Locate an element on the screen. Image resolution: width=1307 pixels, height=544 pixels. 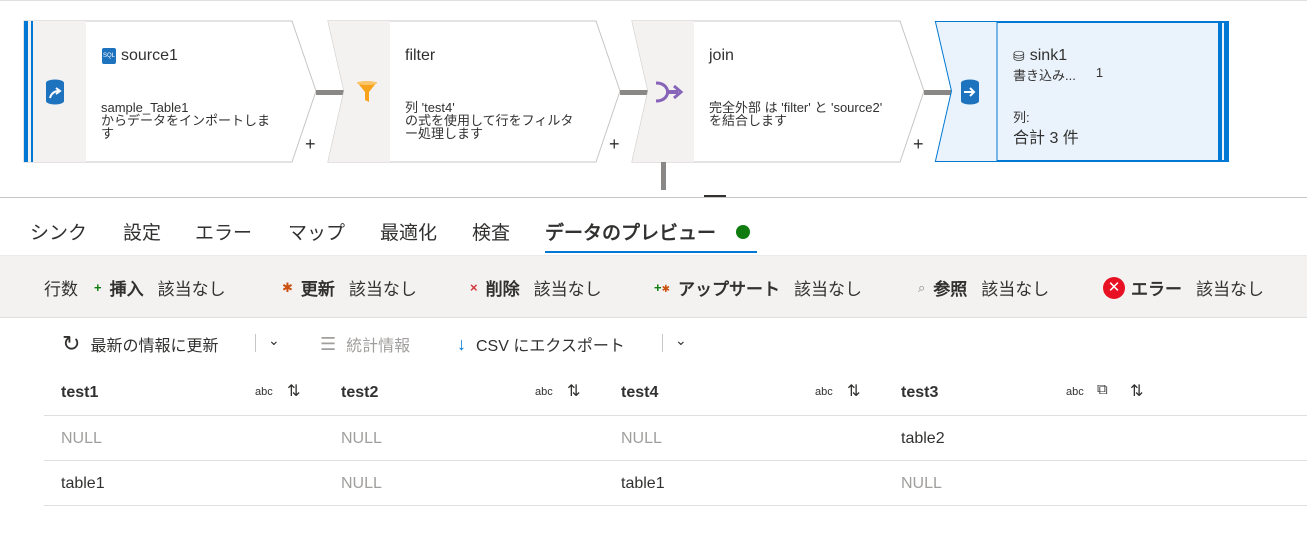
preview-toolbar: ↻ 最新の情報に更新 ⌄ ☰ 統計情報 ↓ CSV にエクスポート ⌄ is located at coordinates (653, 343).